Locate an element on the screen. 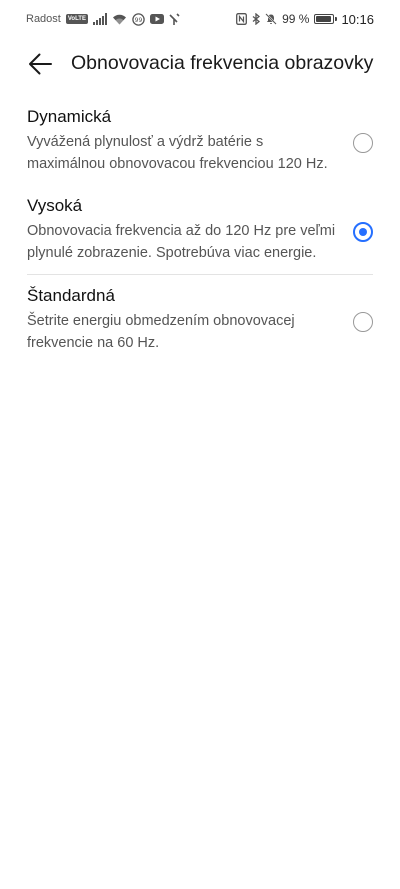  battery-level-fill is located at coordinates (324, 19).